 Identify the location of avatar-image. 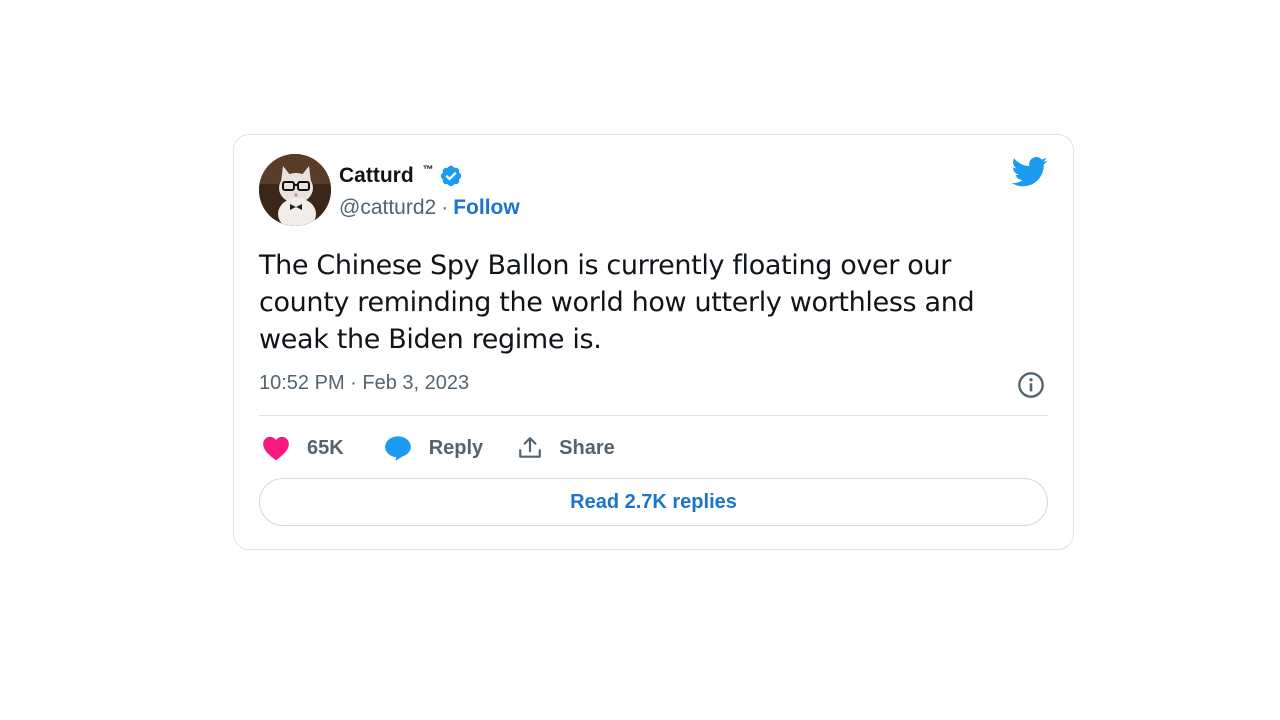
(295, 190).